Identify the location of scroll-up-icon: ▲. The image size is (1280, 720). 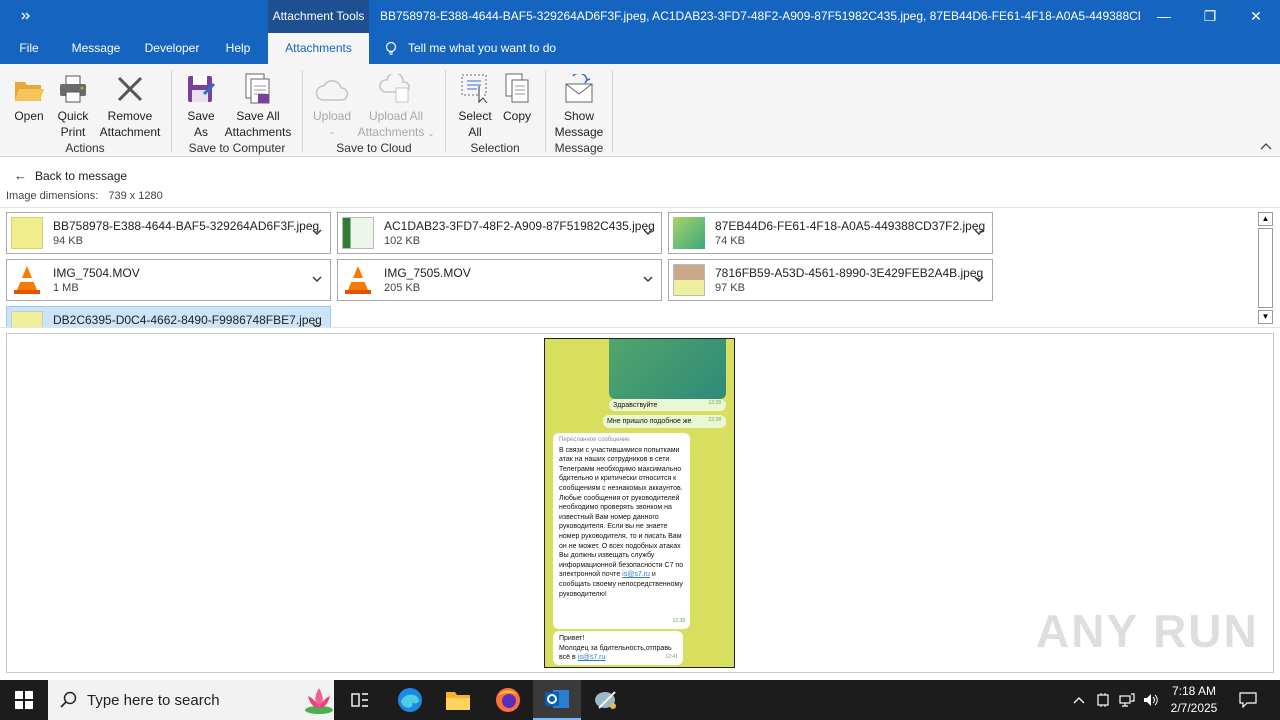
(1265, 219).